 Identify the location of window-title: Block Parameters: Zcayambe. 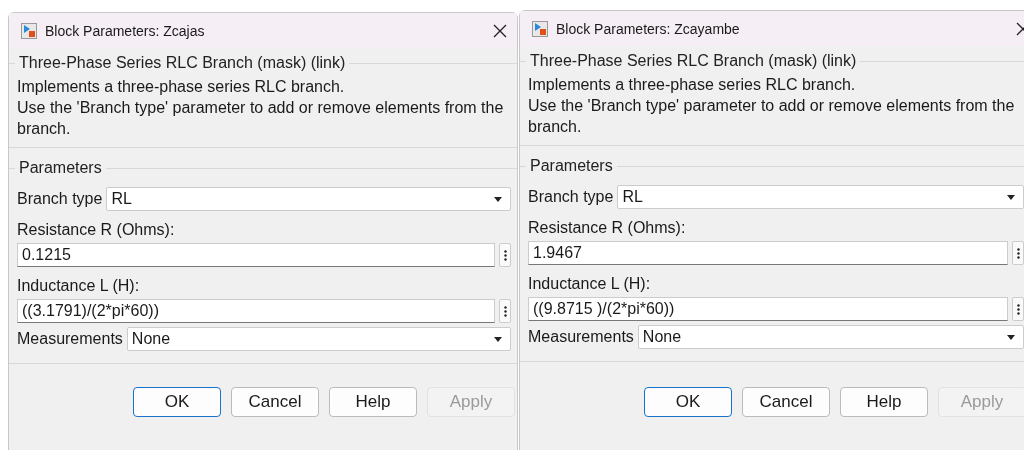
(648, 28).